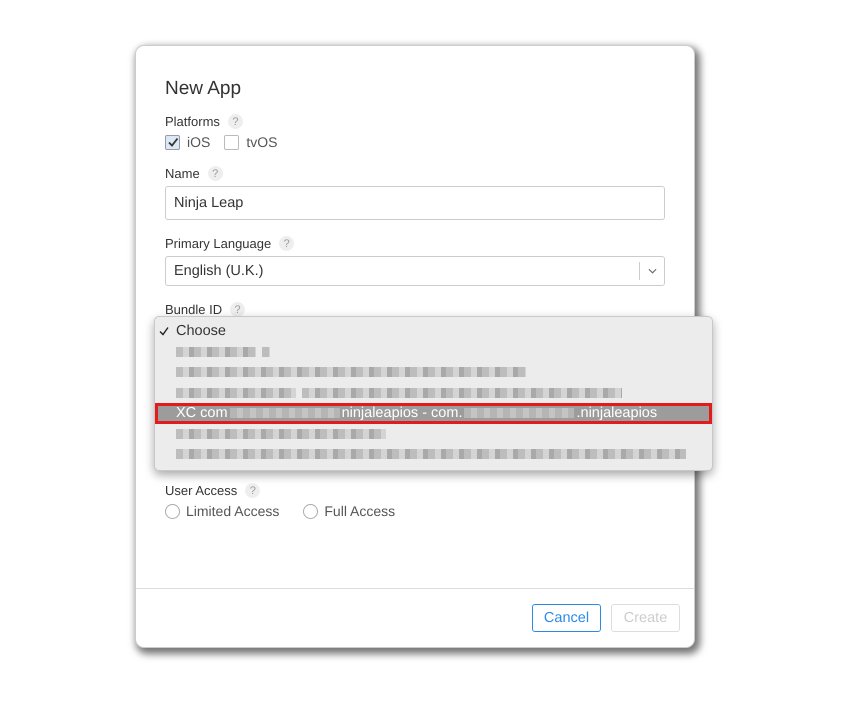 The image size is (860, 705). What do you see at coordinates (433, 413) in the screenshot?
I see `menu-item: XC com ninjaleapios - com. .ninjaleapios` at bounding box center [433, 413].